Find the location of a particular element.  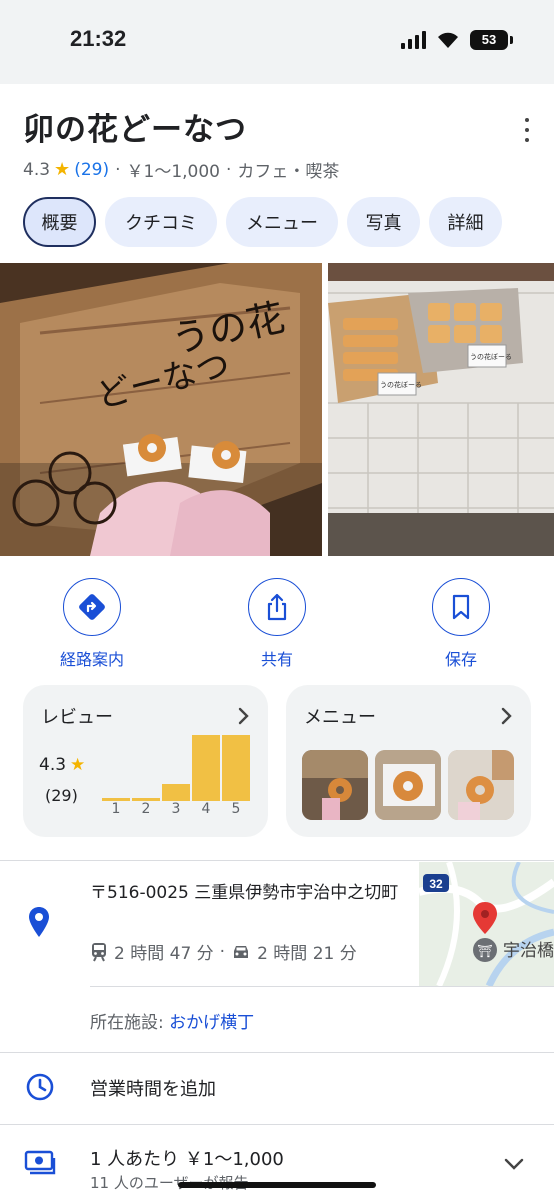

photo-display-case: うの花ぼーる うの花ぼーる is located at coordinates (441, 409).